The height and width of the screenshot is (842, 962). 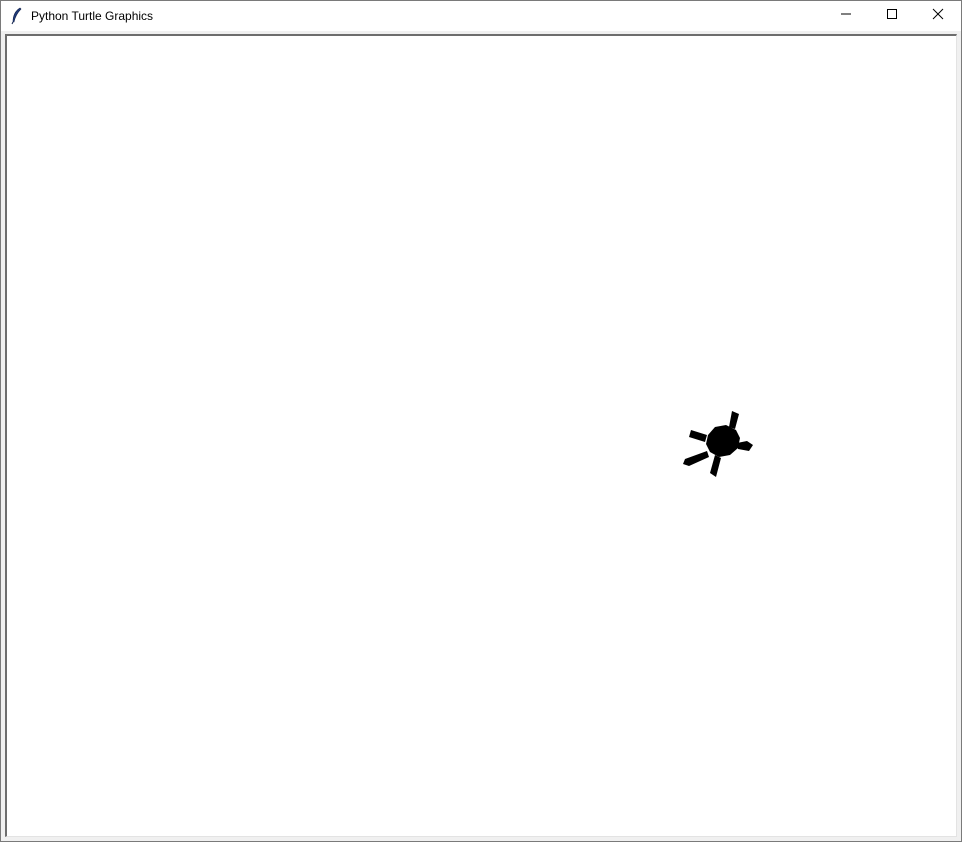 I want to click on maximize-icon, so click(x=892, y=16).